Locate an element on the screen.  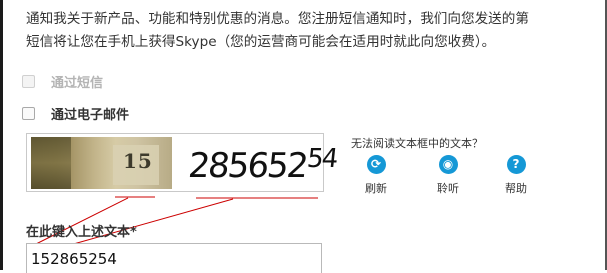
captcha-help-buttons: ⟳ 刷新 ◉ 聆听 ? 帮助 is located at coordinates (461, 180).